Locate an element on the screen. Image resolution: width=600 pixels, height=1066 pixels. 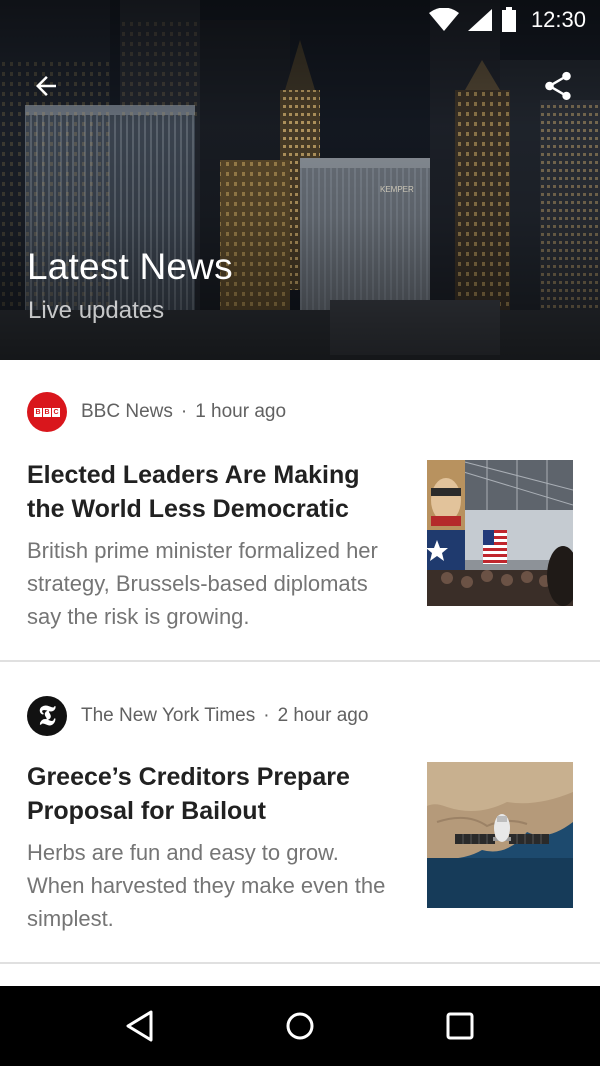
share-button is located at coordinates (558, 86).